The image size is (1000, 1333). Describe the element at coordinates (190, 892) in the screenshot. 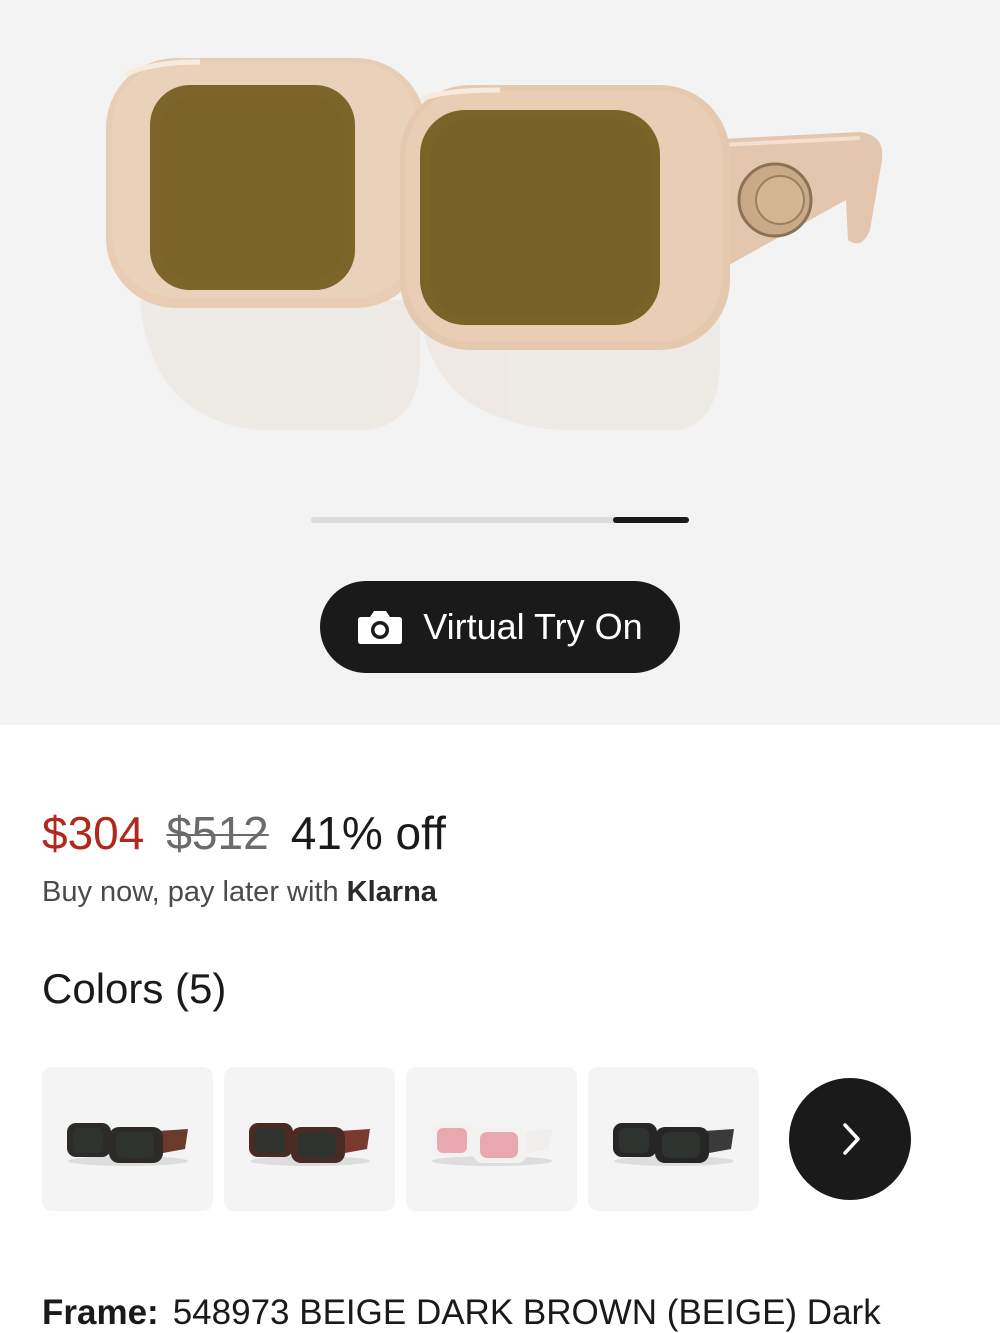

I see `klarna-text: Buy now, pay later with` at that location.